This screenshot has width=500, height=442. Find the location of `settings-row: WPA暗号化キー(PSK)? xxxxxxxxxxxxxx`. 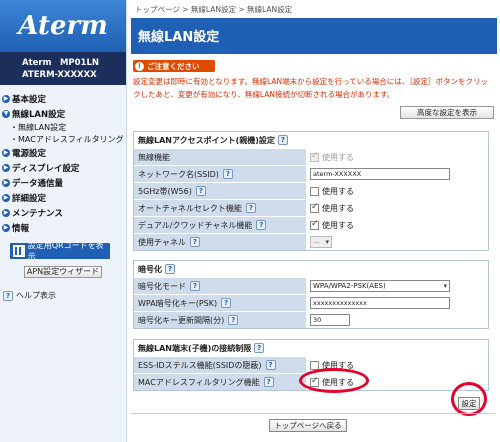

settings-row: WPA暗号化キー(PSK)? xxxxxxxxxxxxxx is located at coordinates (311, 302).